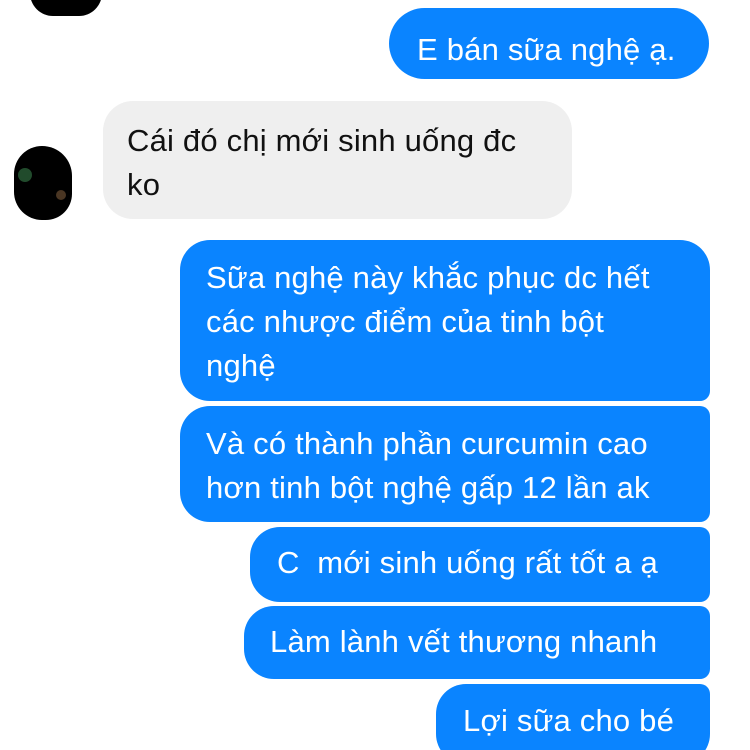 The height and width of the screenshot is (750, 750). What do you see at coordinates (569, 720) in the screenshot?
I see `message-text: Lợi sữa cho bé` at bounding box center [569, 720].